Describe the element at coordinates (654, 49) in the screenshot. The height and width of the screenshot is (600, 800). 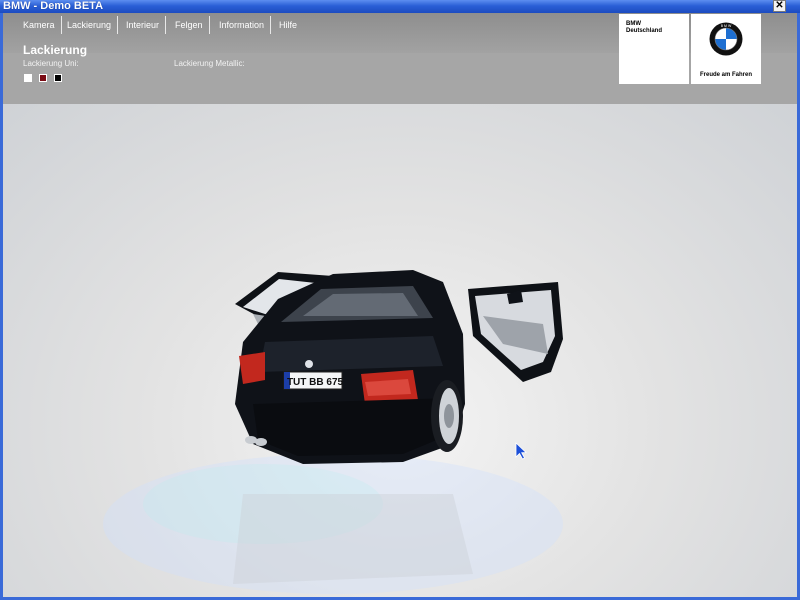
I see `bmw-deutschland-box: BMW Deutschland` at that location.